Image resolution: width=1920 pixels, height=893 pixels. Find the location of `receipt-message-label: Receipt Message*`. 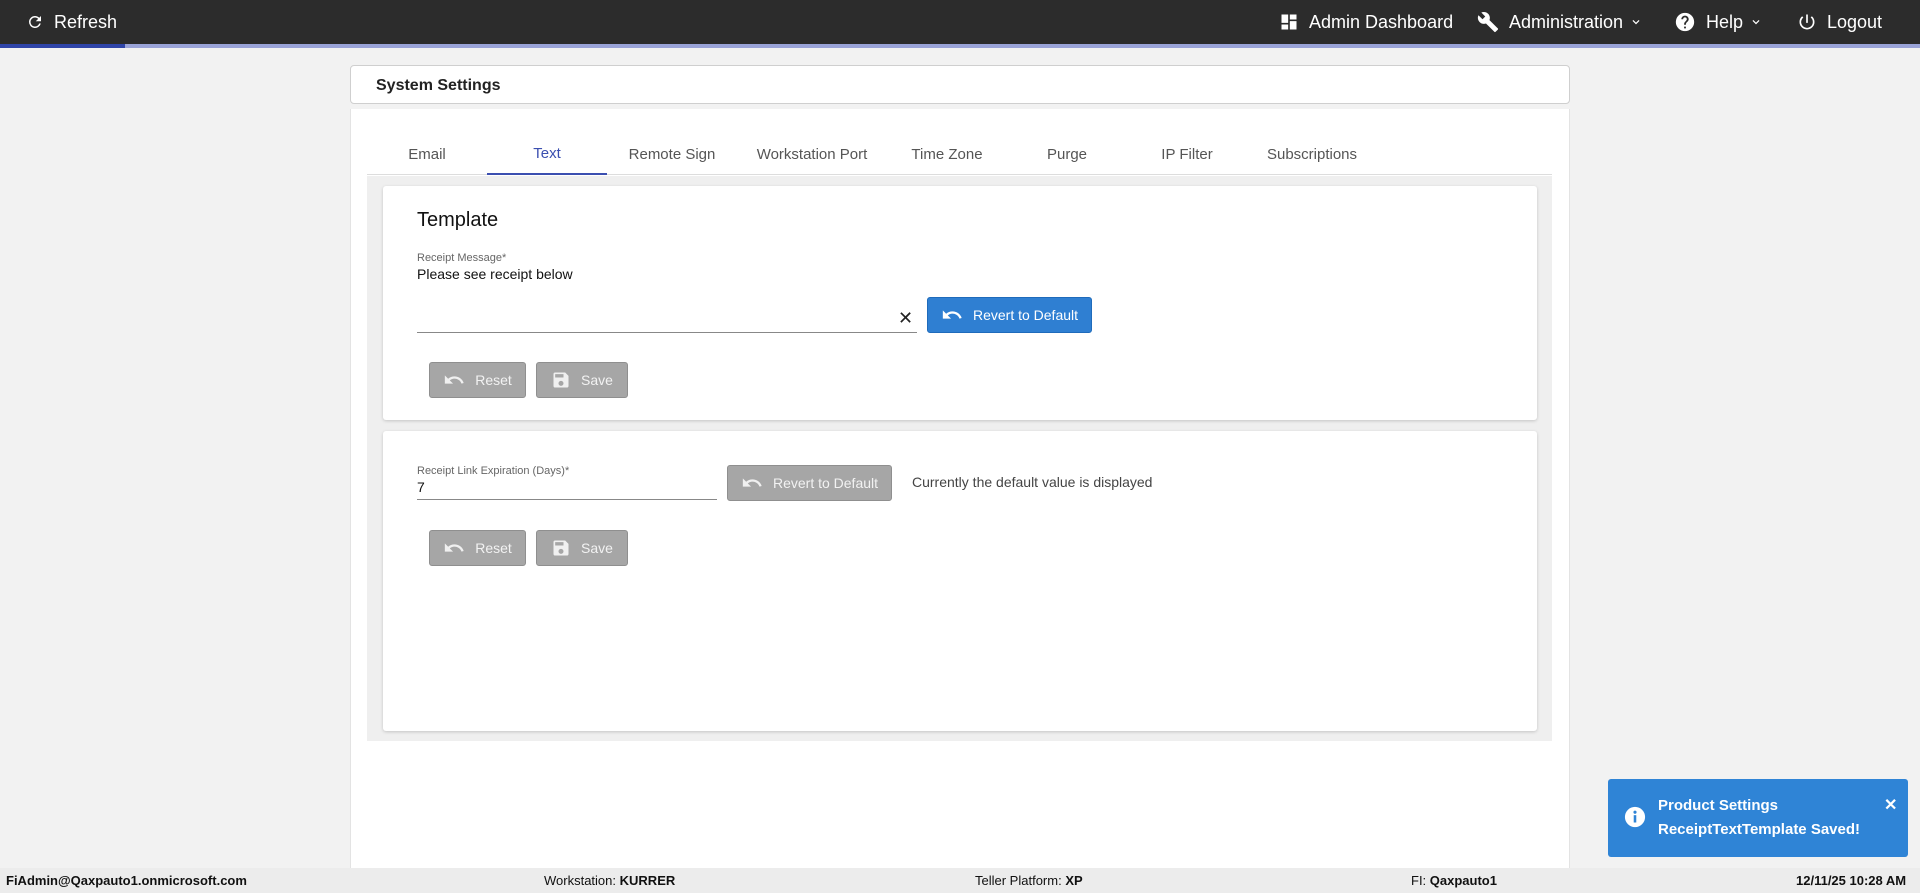

receipt-message-label: Receipt Message* is located at coordinates (462, 258).